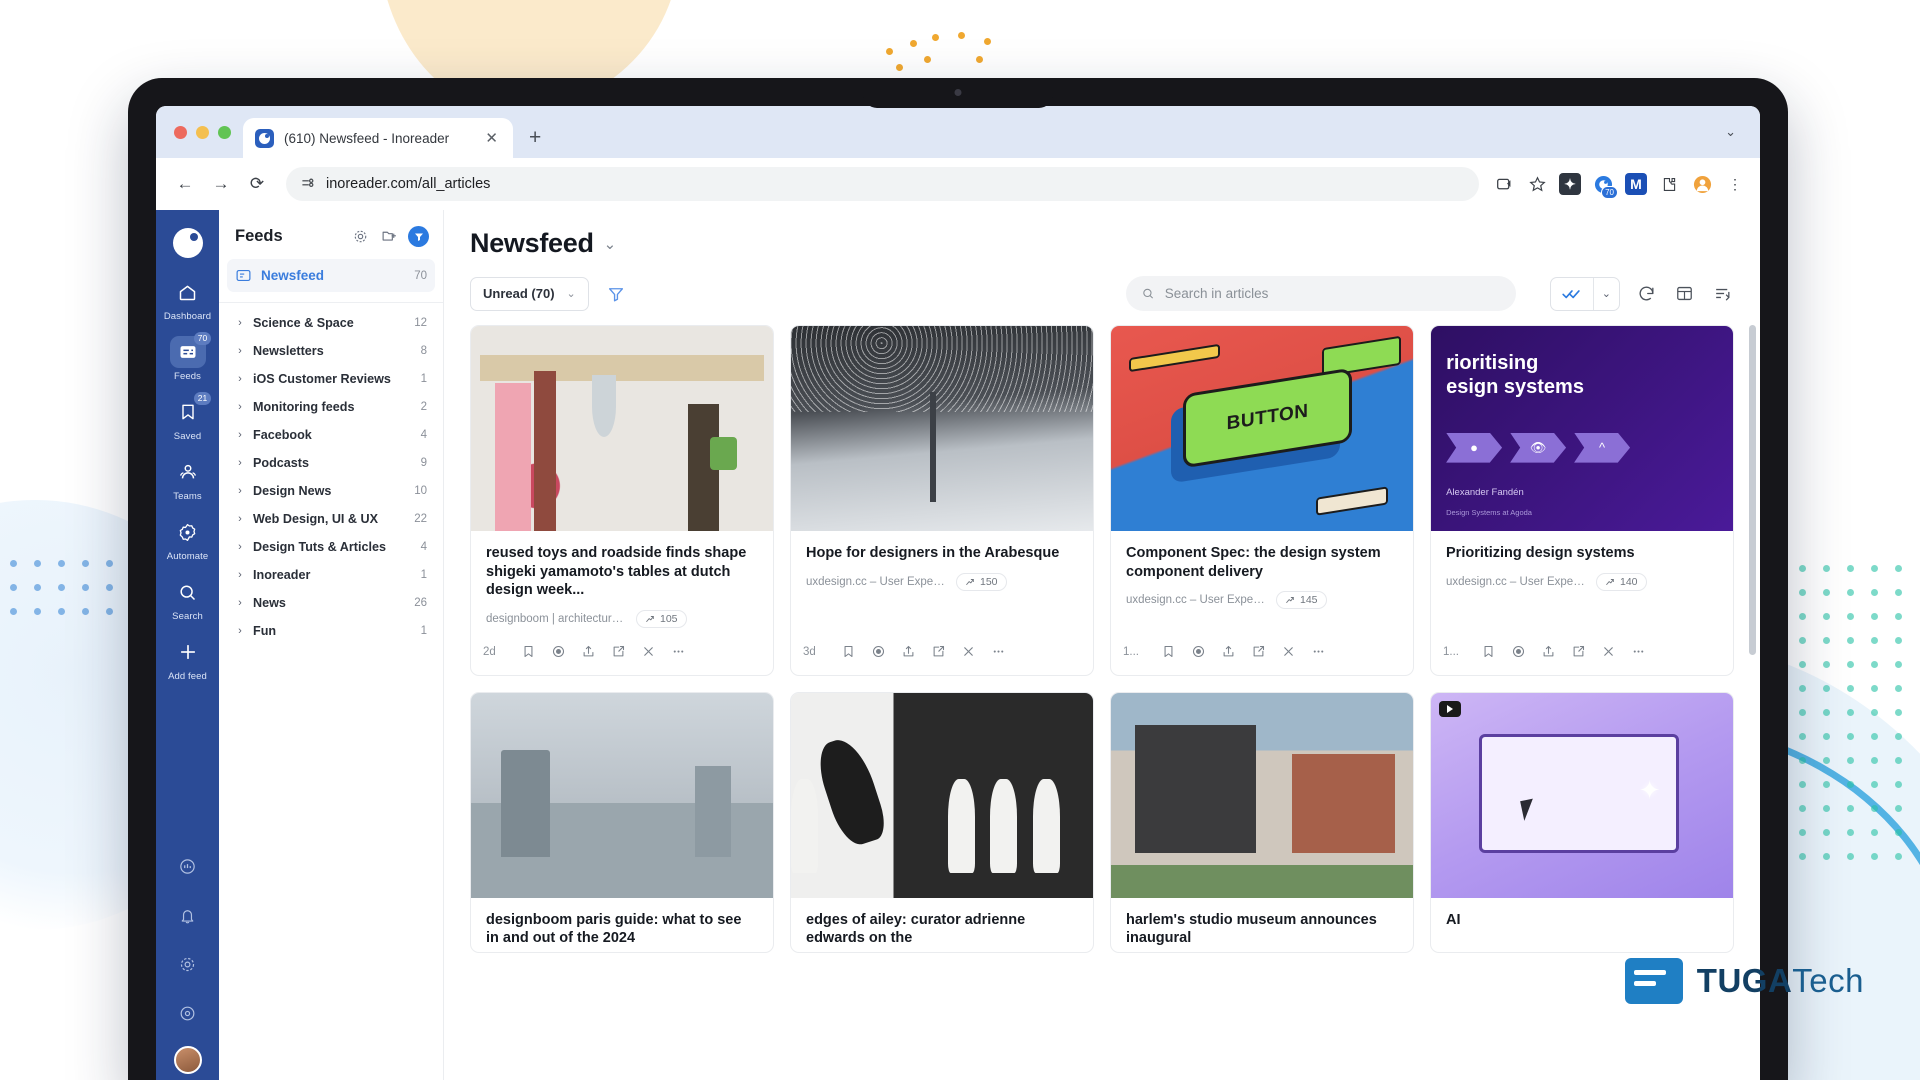  What do you see at coordinates (1504, 184) in the screenshot?
I see `install-app-icon` at bounding box center [1504, 184].